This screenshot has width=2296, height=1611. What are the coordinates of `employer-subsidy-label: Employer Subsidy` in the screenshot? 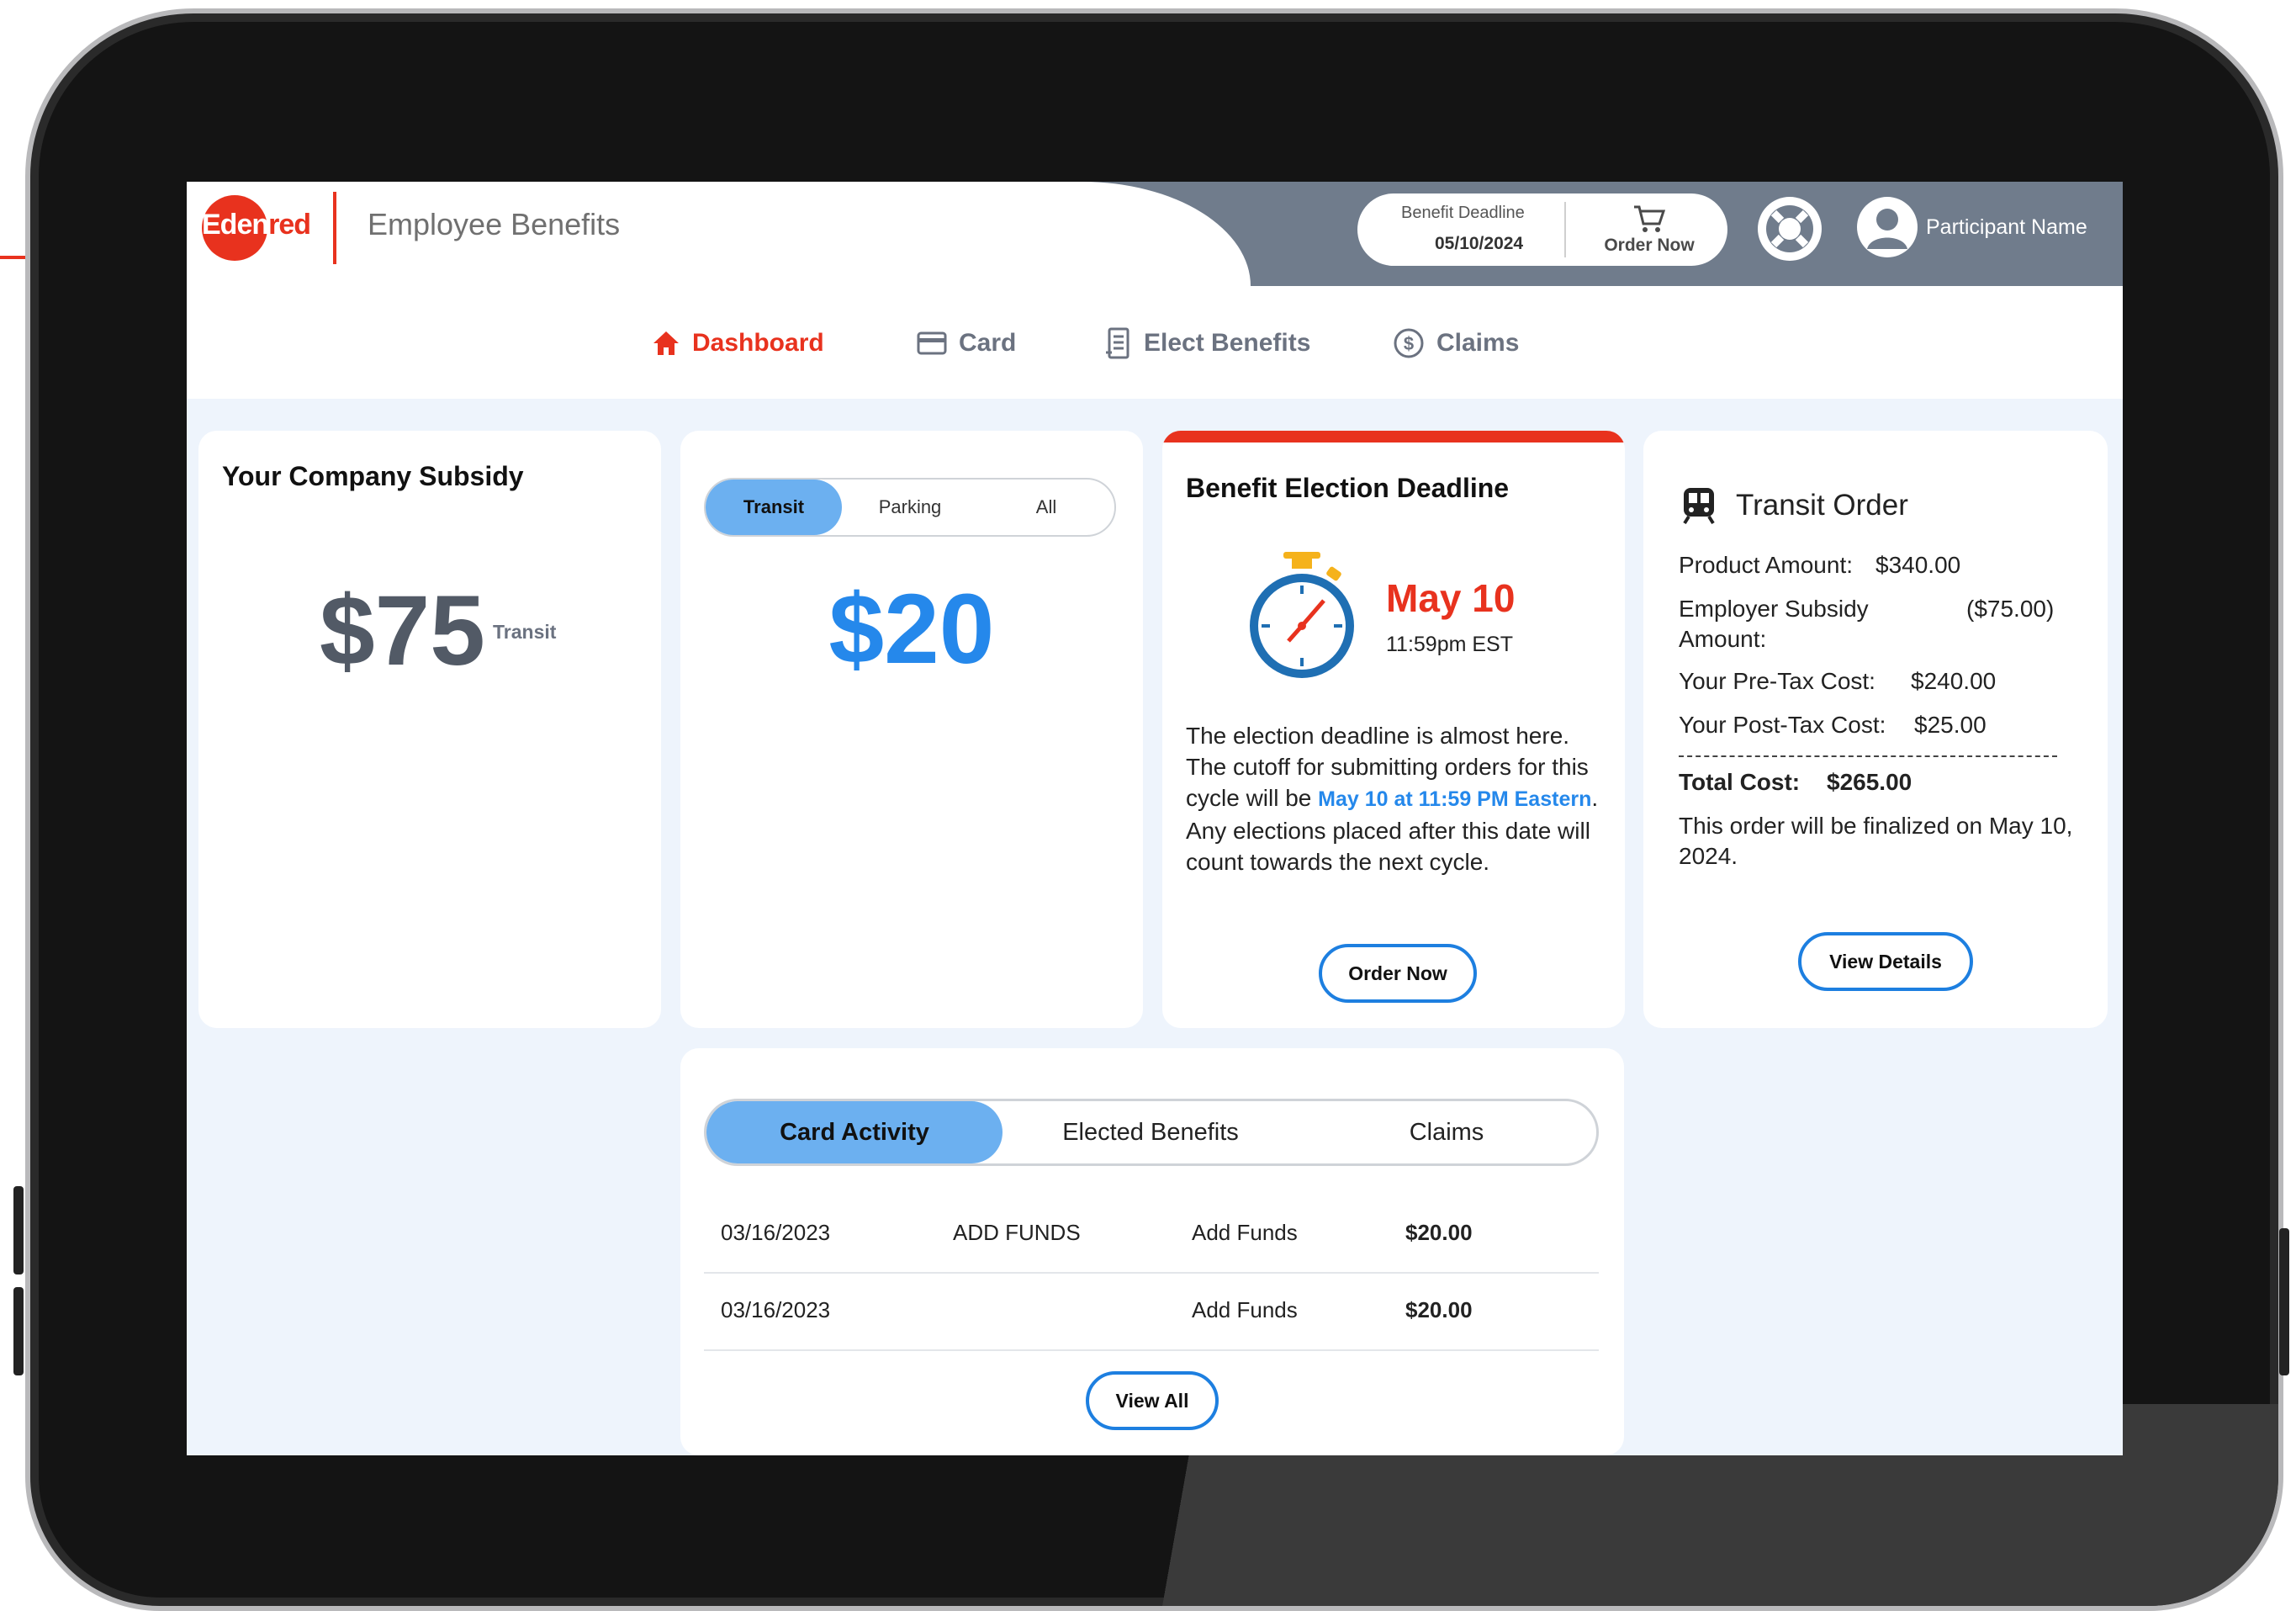 It's located at (1774, 609).